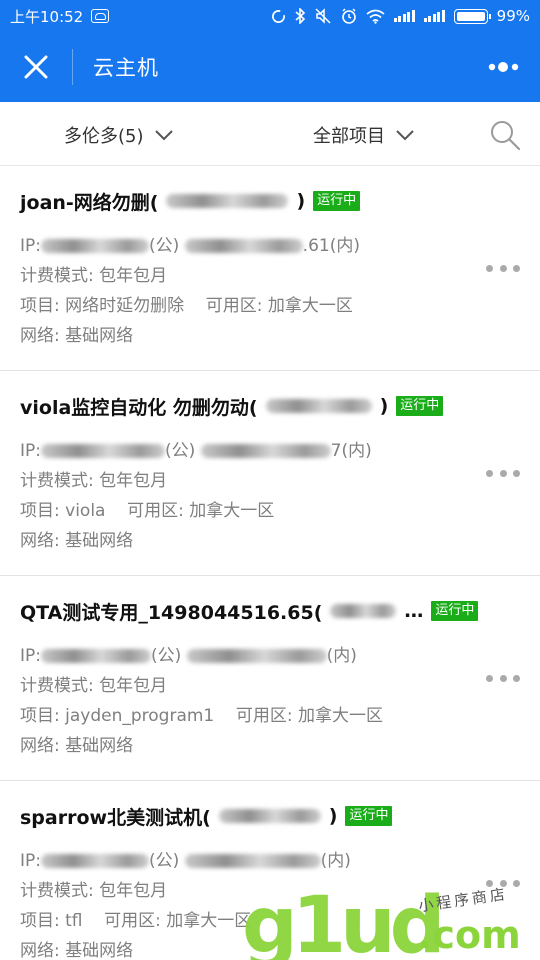 The height and width of the screenshot is (960, 540). What do you see at coordinates (100, 16) in the screenshot?
I see `cloud-badge-icon` at bounding box center [100, 16].